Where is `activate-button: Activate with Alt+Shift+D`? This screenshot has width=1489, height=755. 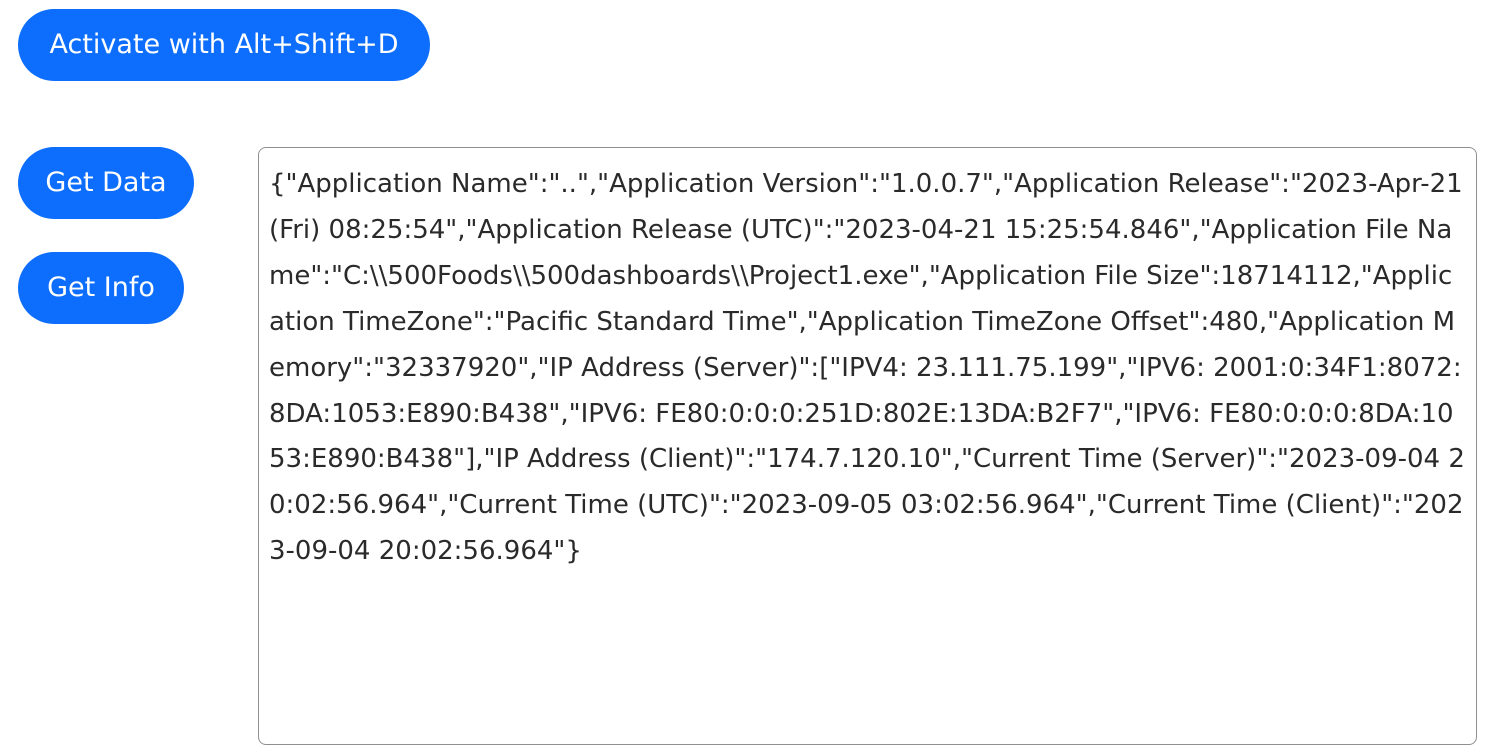 activate-button: Activate with Alt+Shift+D is located at coordinates (224, 45).